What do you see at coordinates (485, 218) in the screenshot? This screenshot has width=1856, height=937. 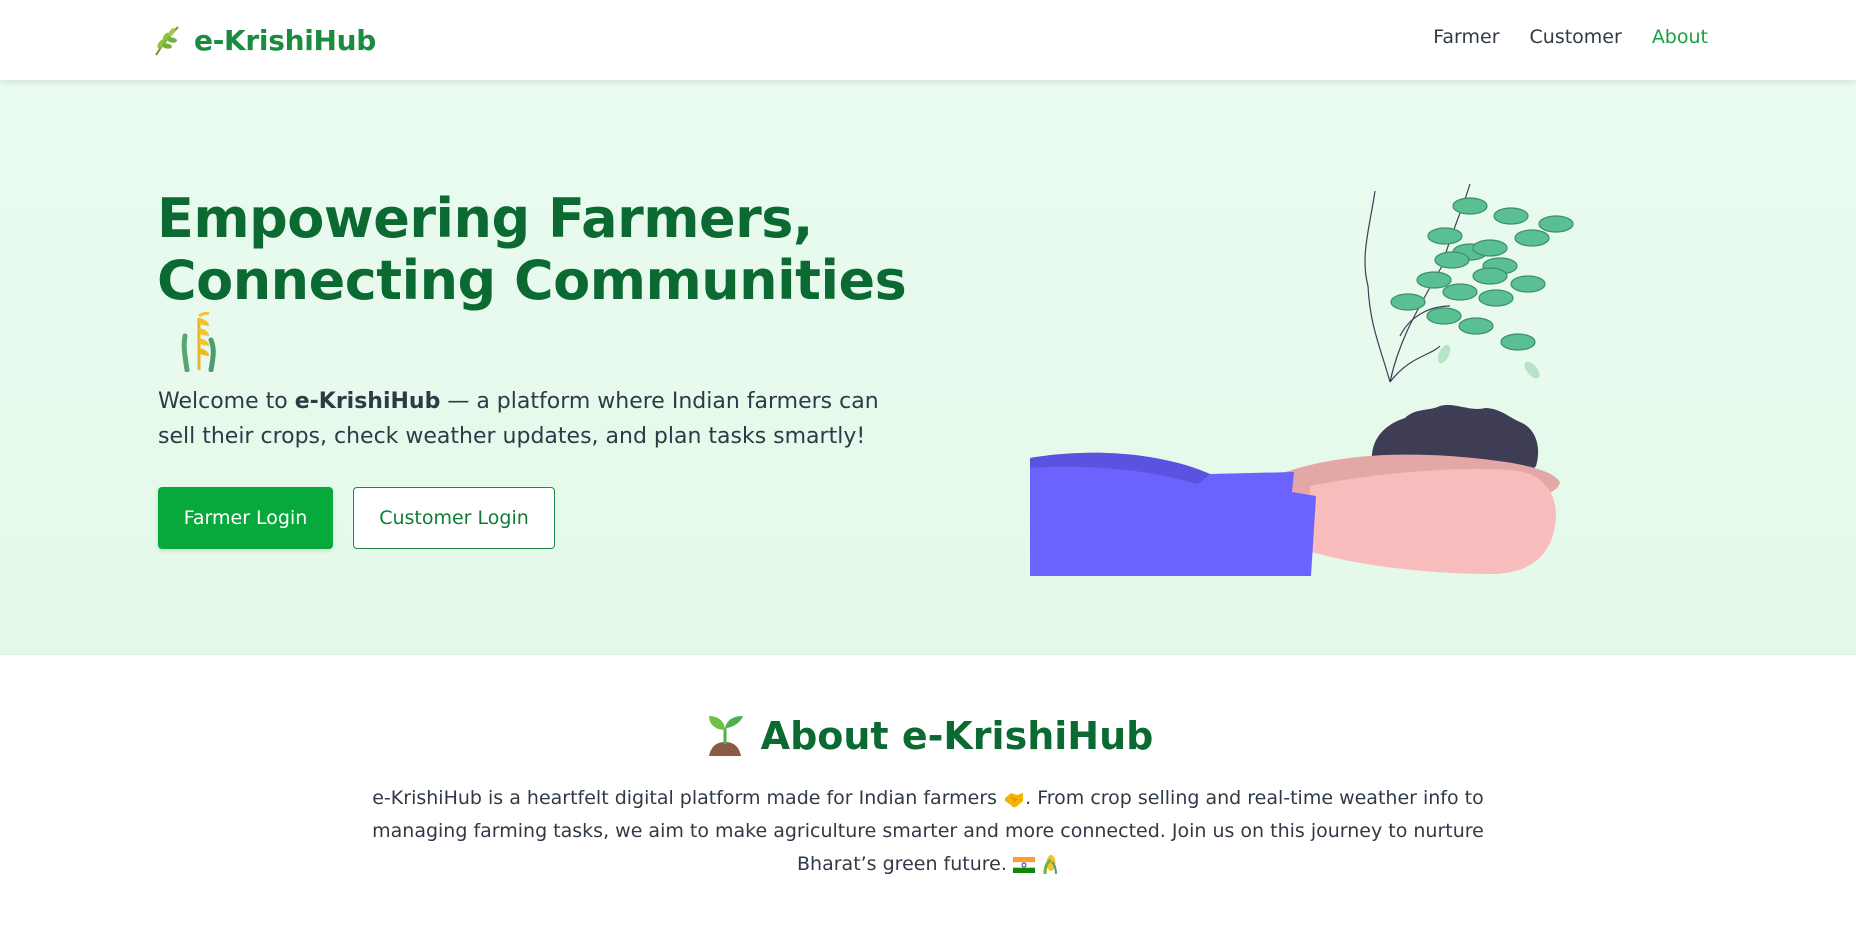 I see `hero-title-line-1: Empowering Farmers,` at bounding box center [485, 218].